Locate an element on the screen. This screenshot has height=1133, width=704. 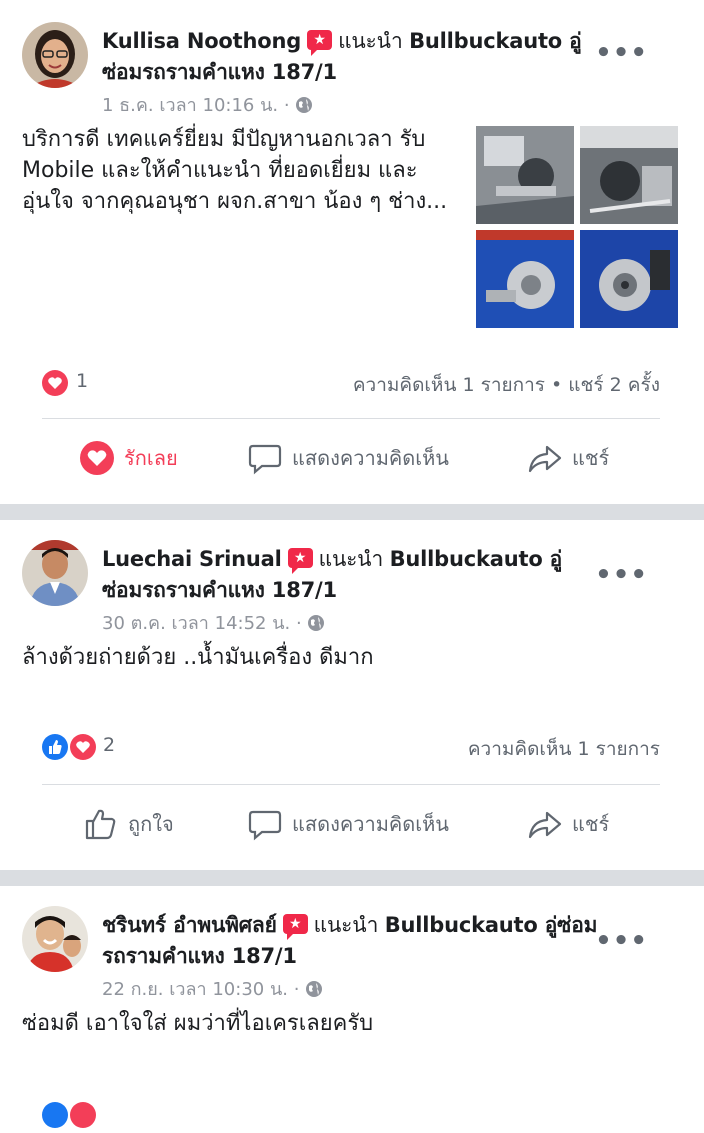
text-line: ล้างด้วยถ่ายด้วย ..น้ำมันเครื่อง ดีมาก is located at coordinates (198, 657).